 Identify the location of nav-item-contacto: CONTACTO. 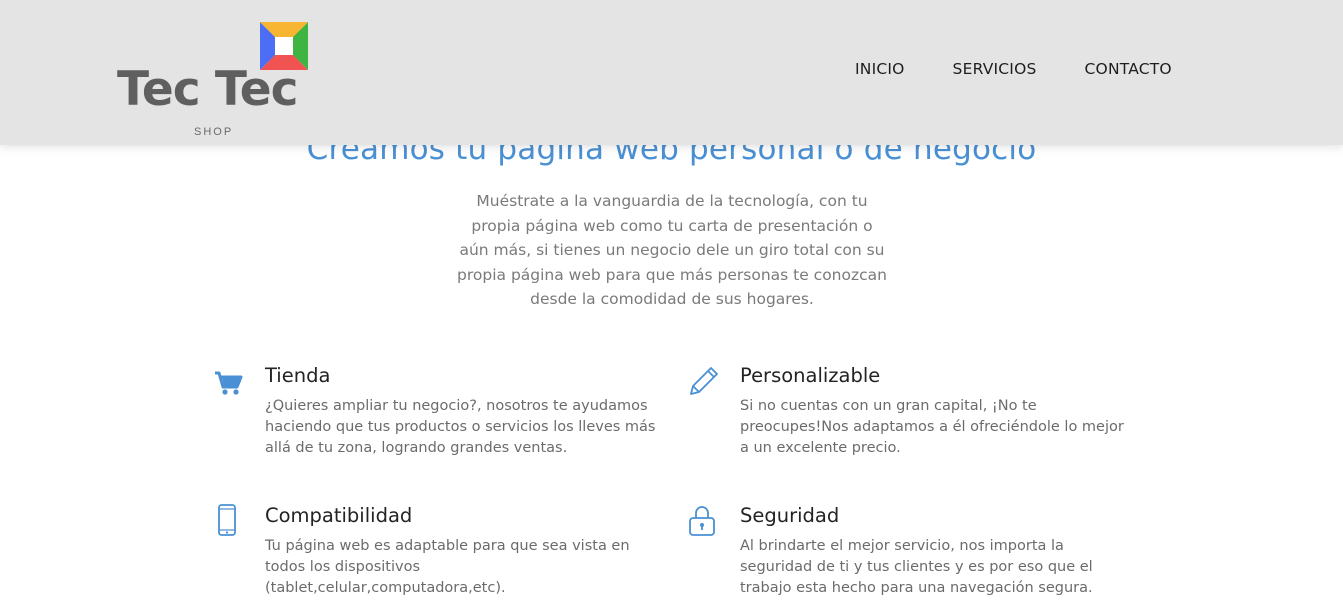
(1128, 69).